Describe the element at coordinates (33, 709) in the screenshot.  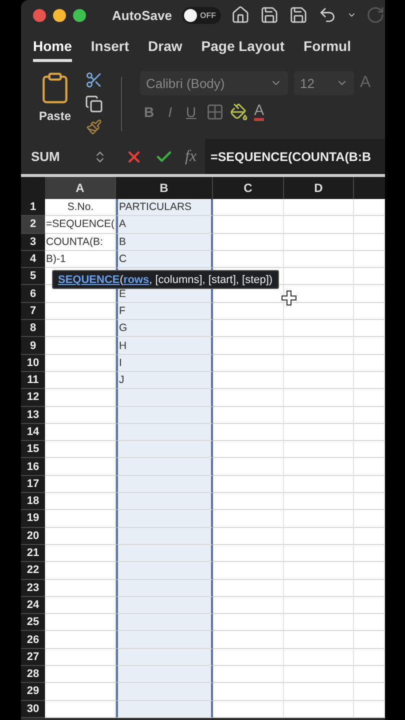
I see `row-header: 30` at that location.